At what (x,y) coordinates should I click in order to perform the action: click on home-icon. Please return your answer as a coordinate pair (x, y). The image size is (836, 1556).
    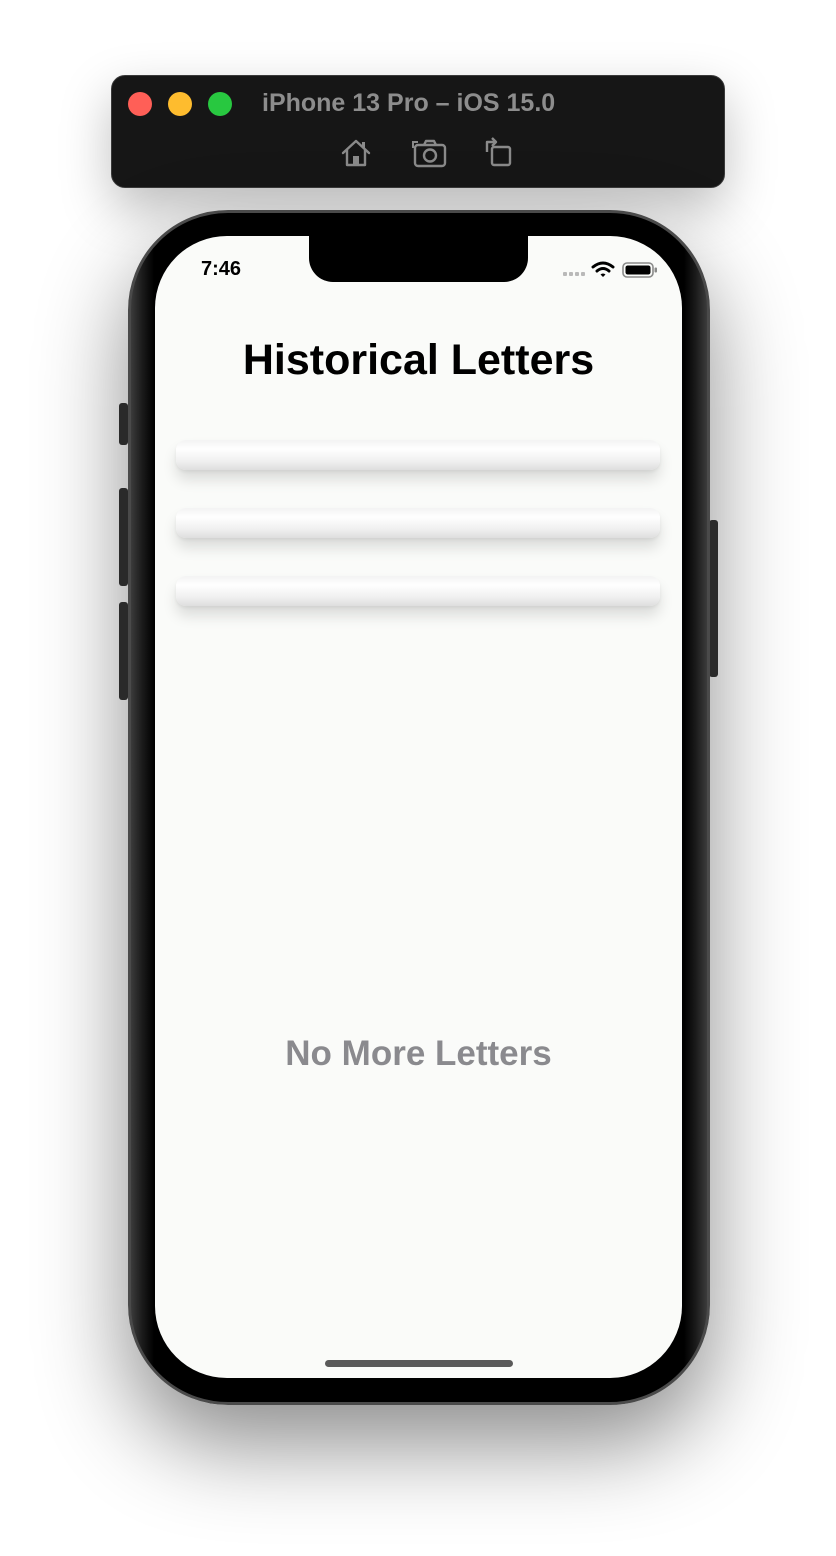
    Looking at the image, I should click on (356, 153).